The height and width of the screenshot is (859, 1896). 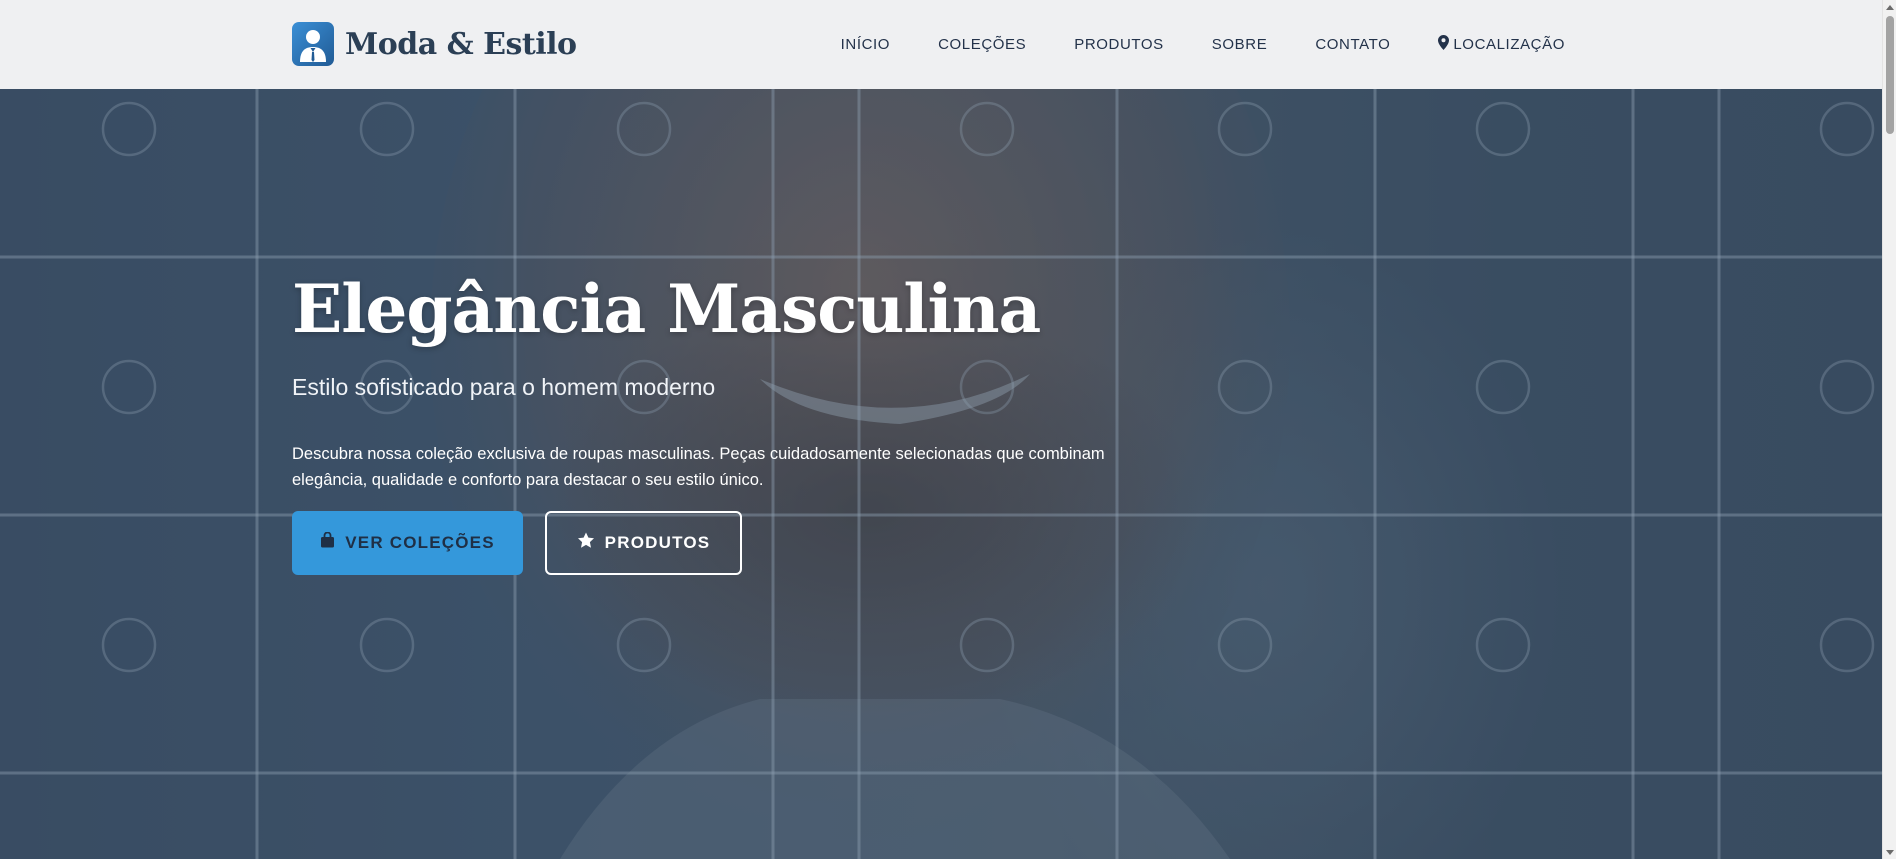 I want to click on person-suit-icon, so click(x=313, y=44).